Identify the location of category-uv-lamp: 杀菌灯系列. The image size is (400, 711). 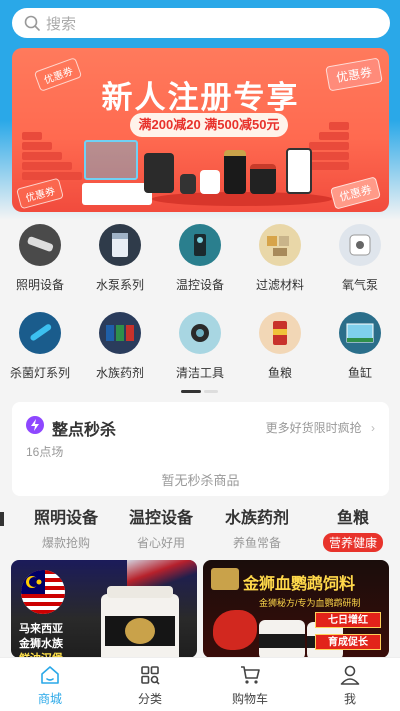
(40, 346).